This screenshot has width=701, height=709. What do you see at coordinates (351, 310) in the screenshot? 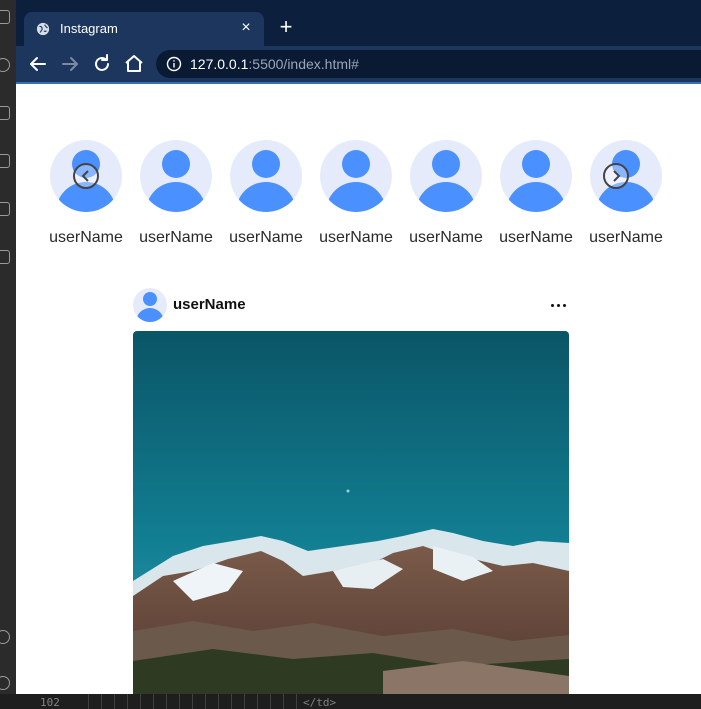
I see `post-header: userName` at bounding box center [351, 310].